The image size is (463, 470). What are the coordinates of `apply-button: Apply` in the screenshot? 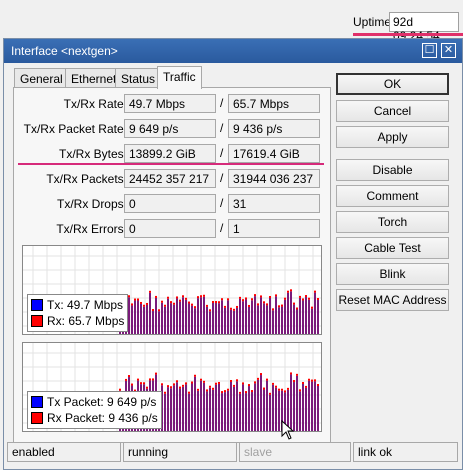 It's located at (392, 137).